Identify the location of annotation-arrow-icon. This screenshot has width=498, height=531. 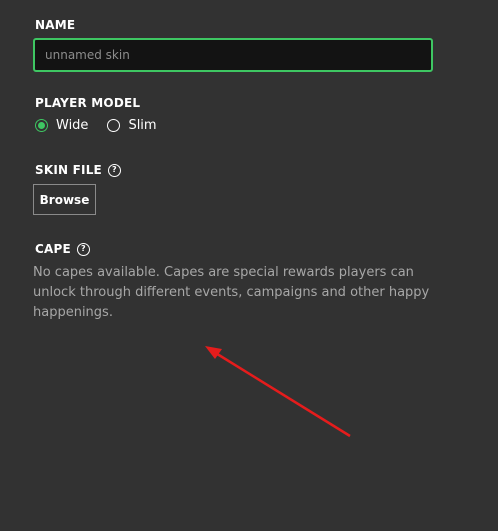
(278, 392).